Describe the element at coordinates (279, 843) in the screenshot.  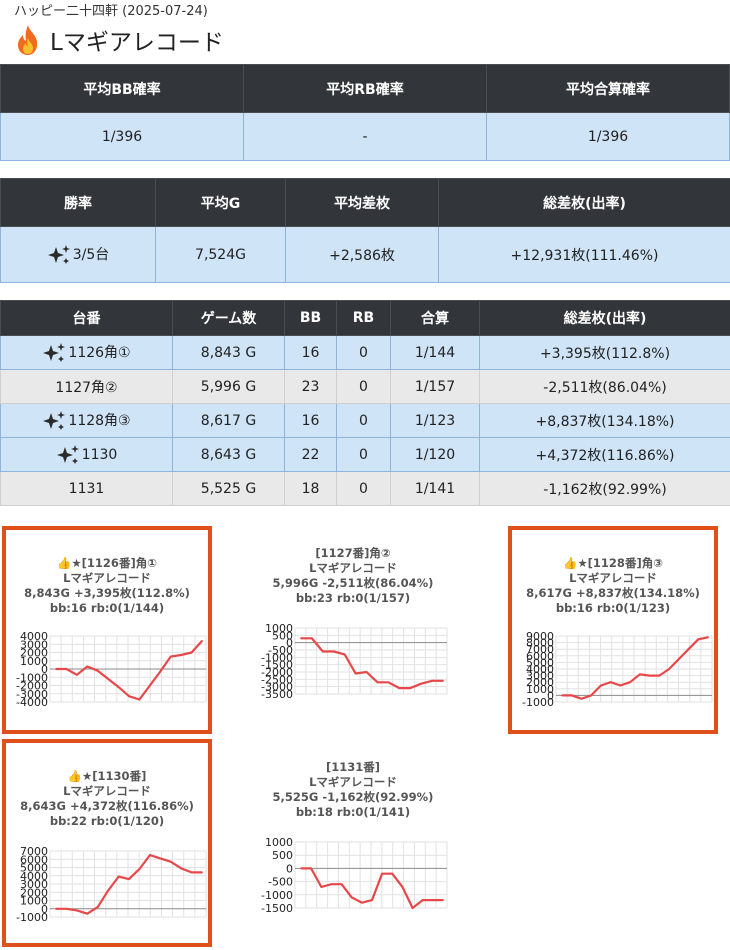
I see `y-tick-label: 1000` at that location.